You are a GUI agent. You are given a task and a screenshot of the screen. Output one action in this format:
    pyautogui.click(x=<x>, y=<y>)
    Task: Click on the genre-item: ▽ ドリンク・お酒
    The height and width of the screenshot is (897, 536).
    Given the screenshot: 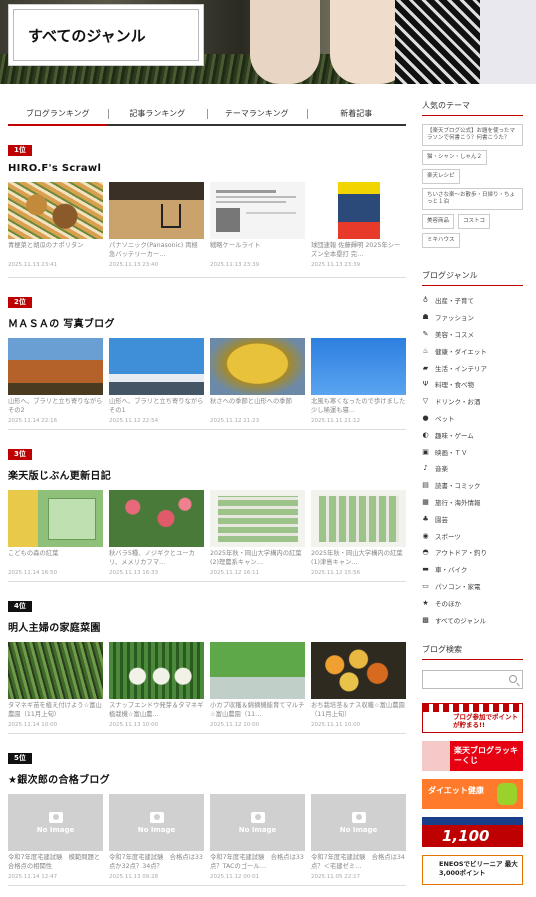 What is the action you would take?
    pyautogui.click(x=472, y=401)
    